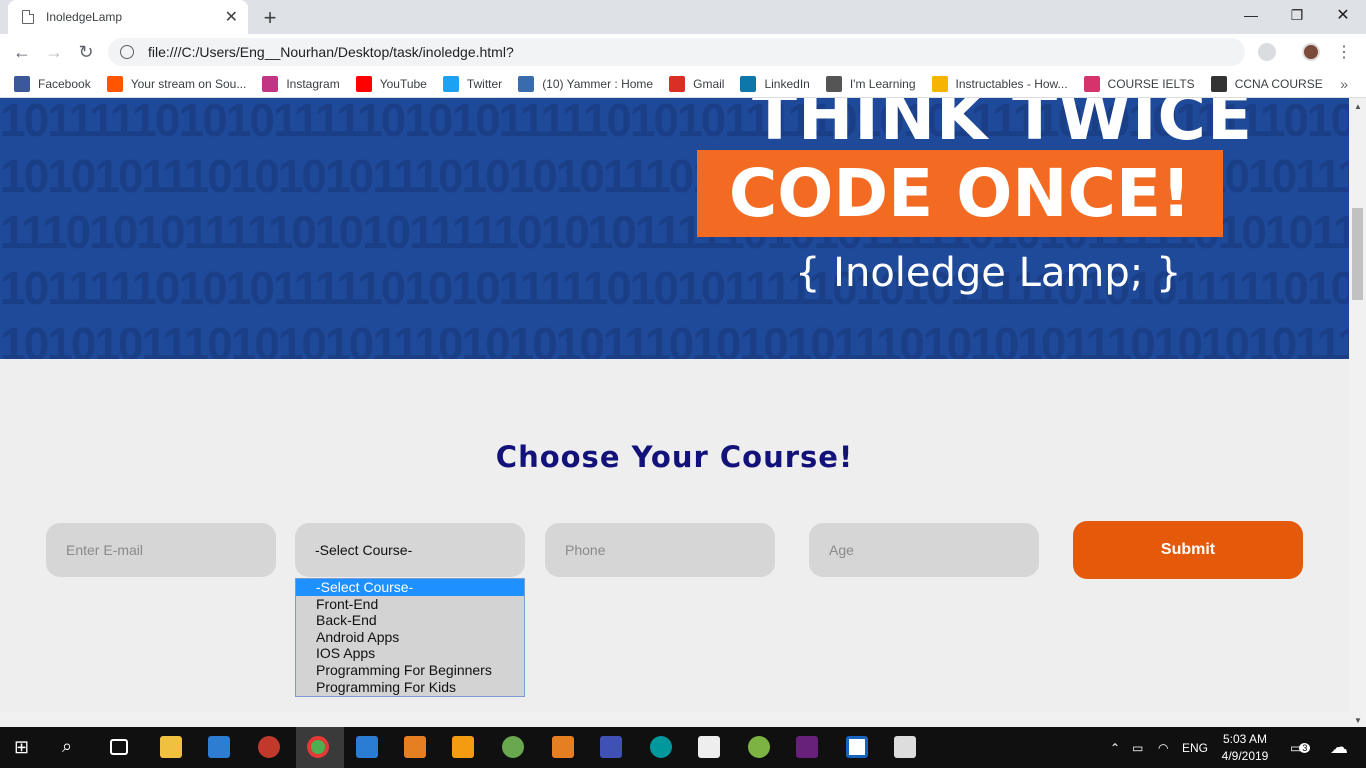 The width and height of the screenshot is (1366, 768). I want to click on menu-kebab-icon: ⋮, so click(1344, 52).